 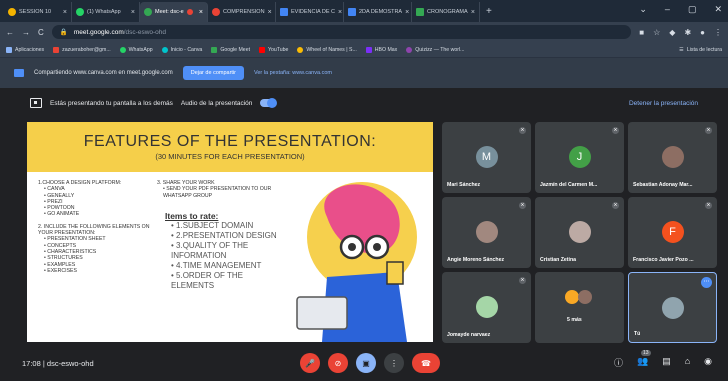 What do you see at coordinates (230, 49) in the screenshot?
I see `bookmark-item: Google Meet` at bounding box center [230, 49].